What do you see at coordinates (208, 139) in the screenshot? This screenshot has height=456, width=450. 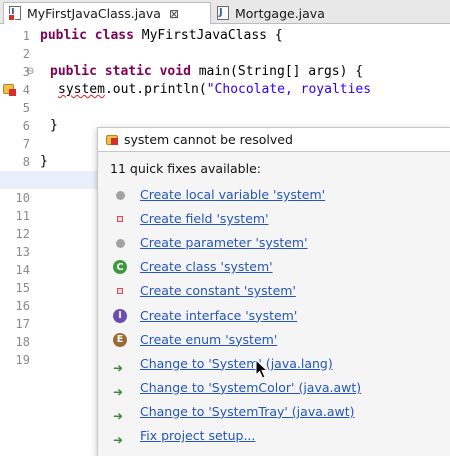 I see `error-message: system cannot be resolved` at bounding box center [208, 139].